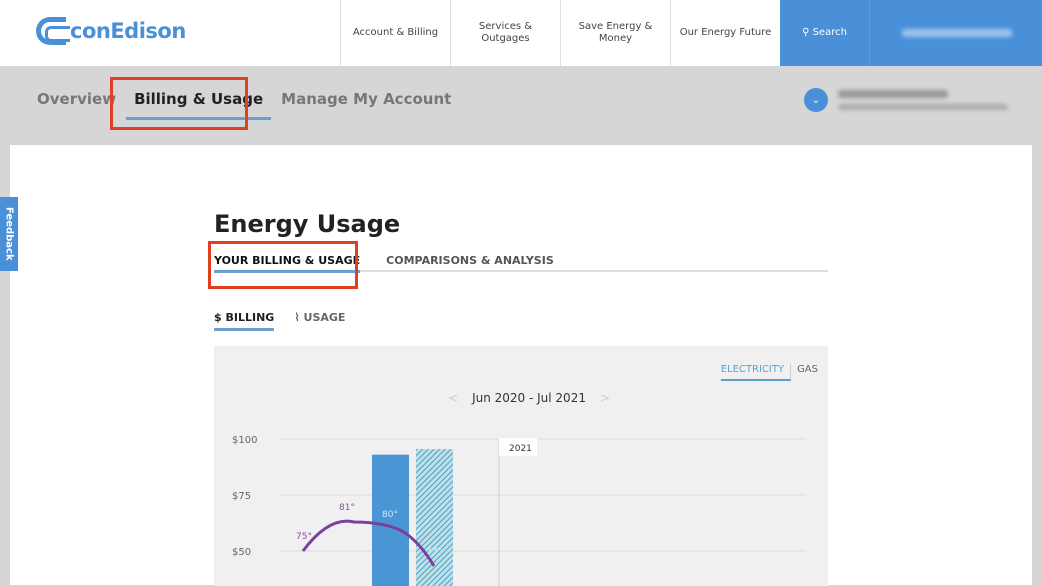  I want to click on chevron-down-icon: ⌄, so click(816, 100).